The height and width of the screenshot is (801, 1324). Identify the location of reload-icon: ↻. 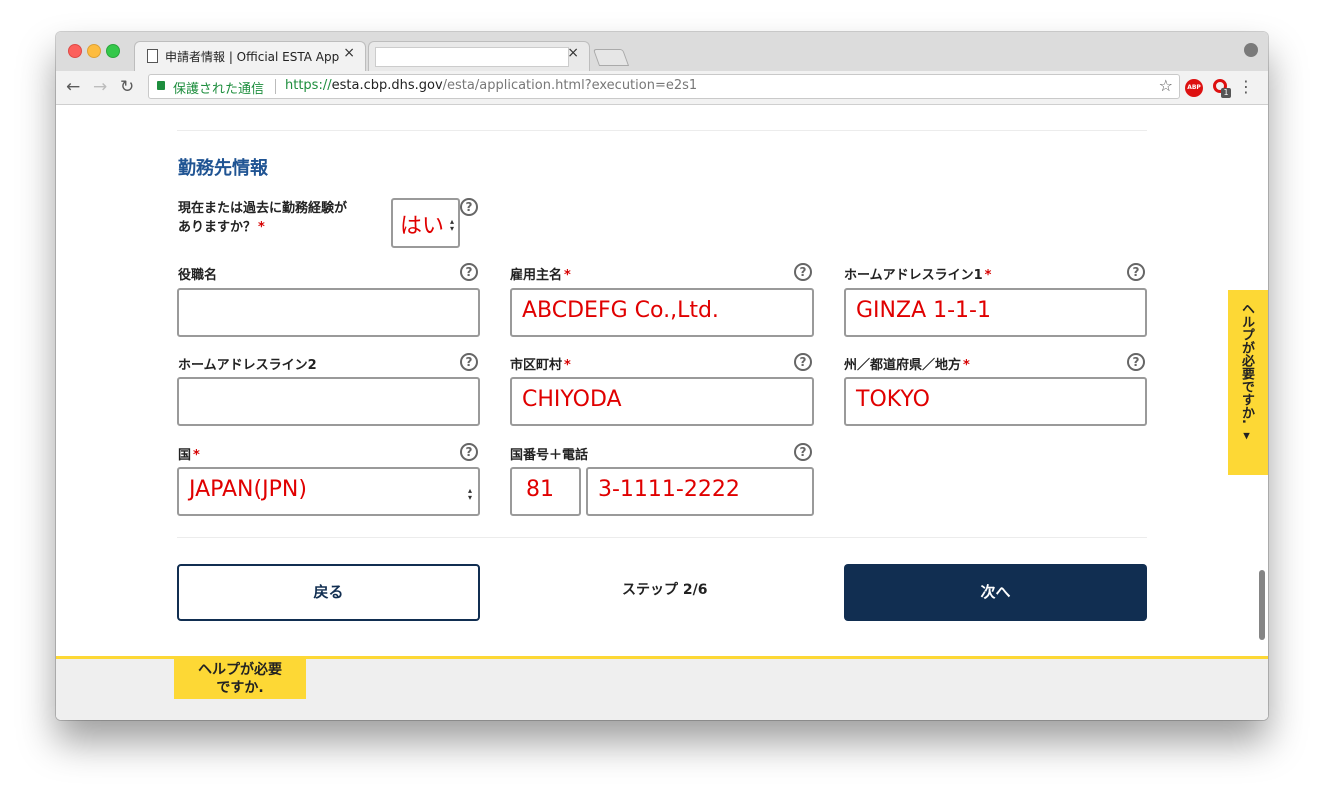
(127, 87).